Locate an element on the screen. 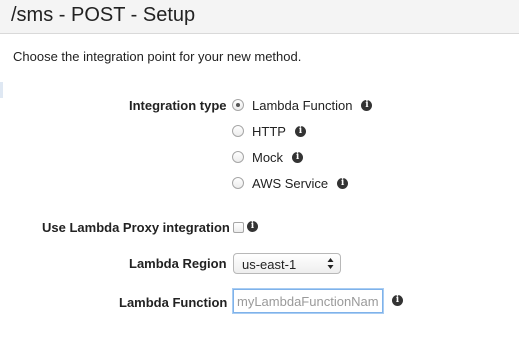 The width and height of the screenshot is (519, 358). lambda-region-select: us-east-1 is located at coordinates (287, 263).